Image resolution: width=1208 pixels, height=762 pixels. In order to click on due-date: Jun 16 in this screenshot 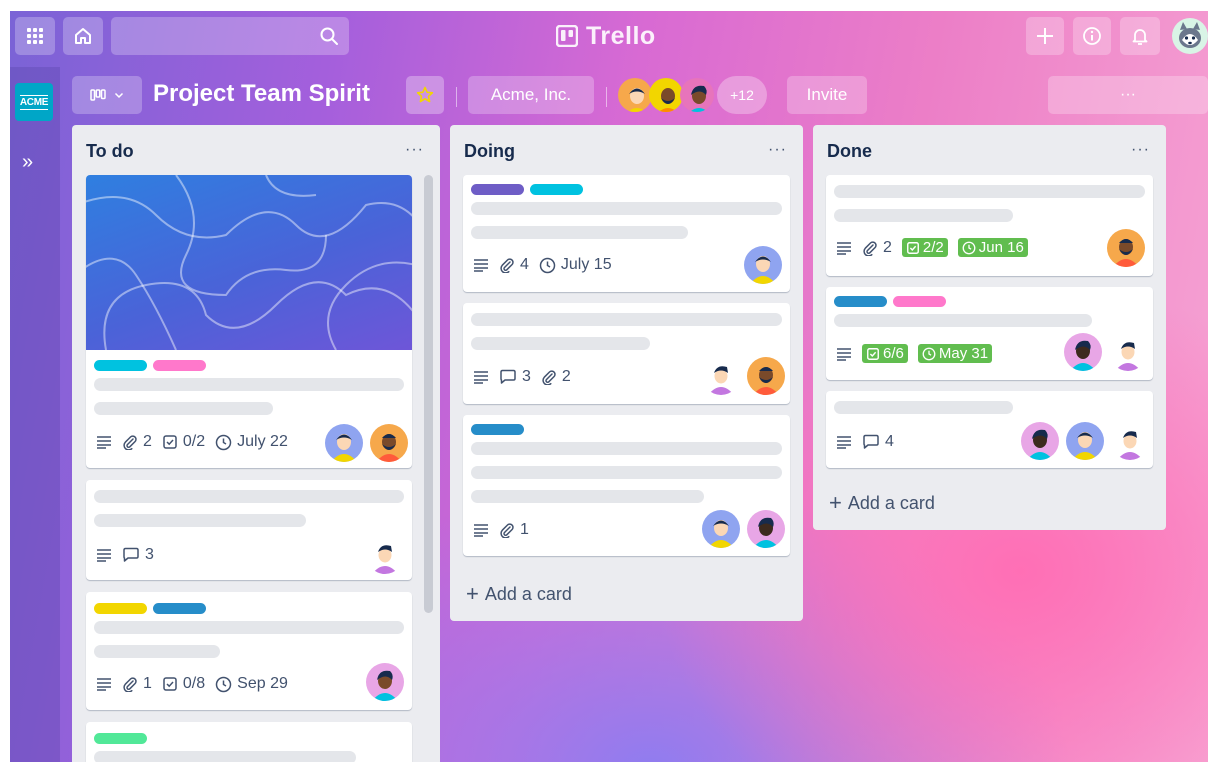, I will do `click(1001, 247)`.